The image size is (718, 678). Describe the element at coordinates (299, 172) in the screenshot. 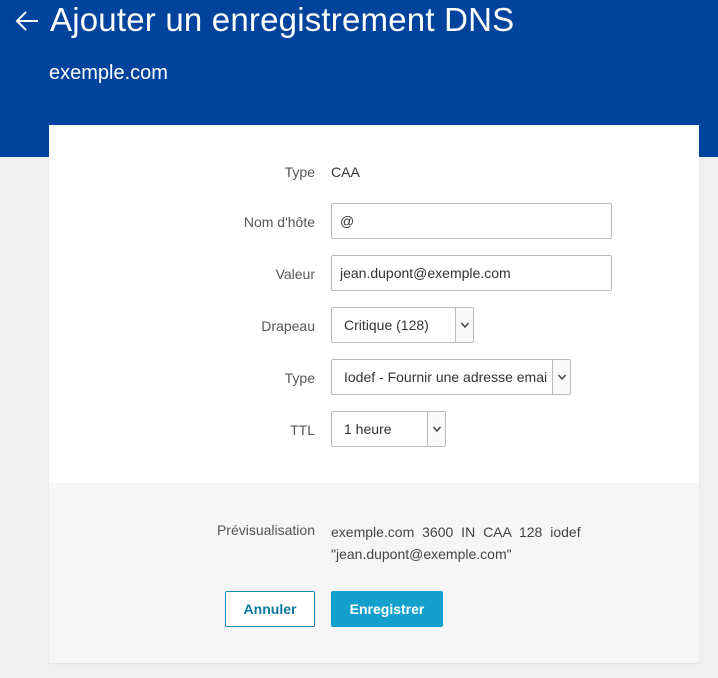

I see `type-label: Type` at that location.